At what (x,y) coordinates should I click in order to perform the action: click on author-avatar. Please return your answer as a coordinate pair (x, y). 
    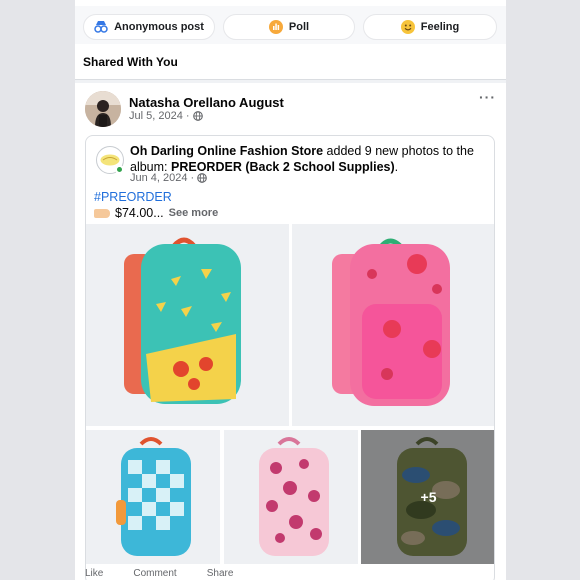
    Looking at the image, I should click on (103, 109).